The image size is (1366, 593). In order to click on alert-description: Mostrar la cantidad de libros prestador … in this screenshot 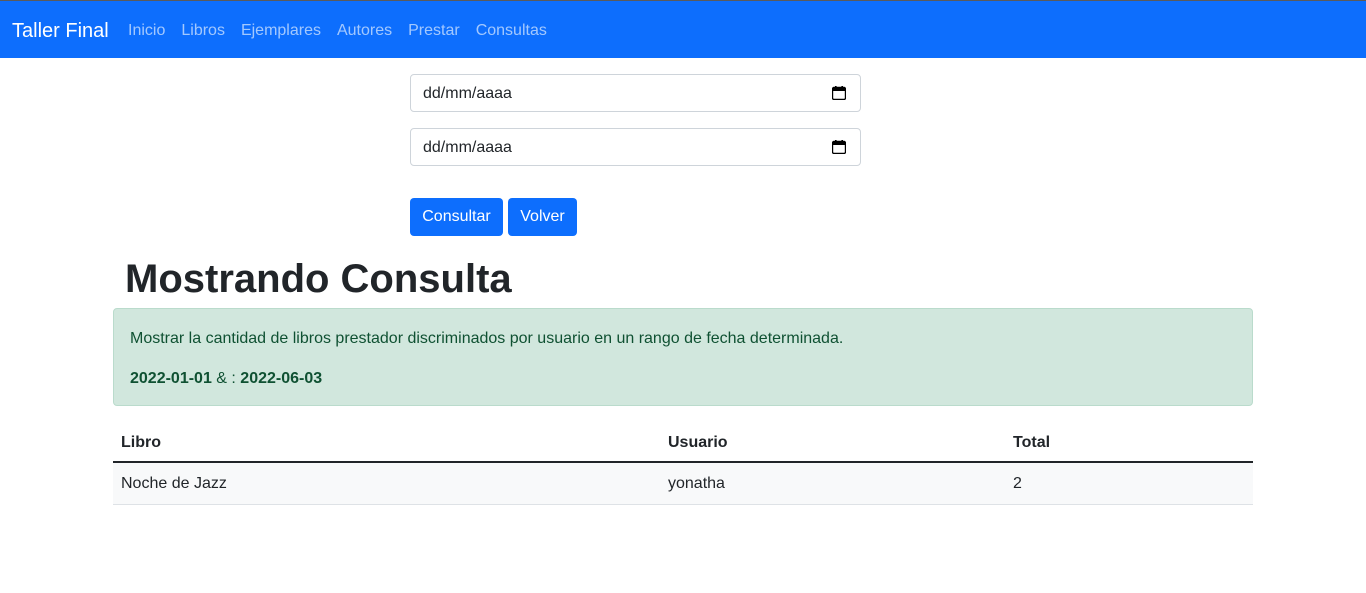, I will do `click(487, 338)`.